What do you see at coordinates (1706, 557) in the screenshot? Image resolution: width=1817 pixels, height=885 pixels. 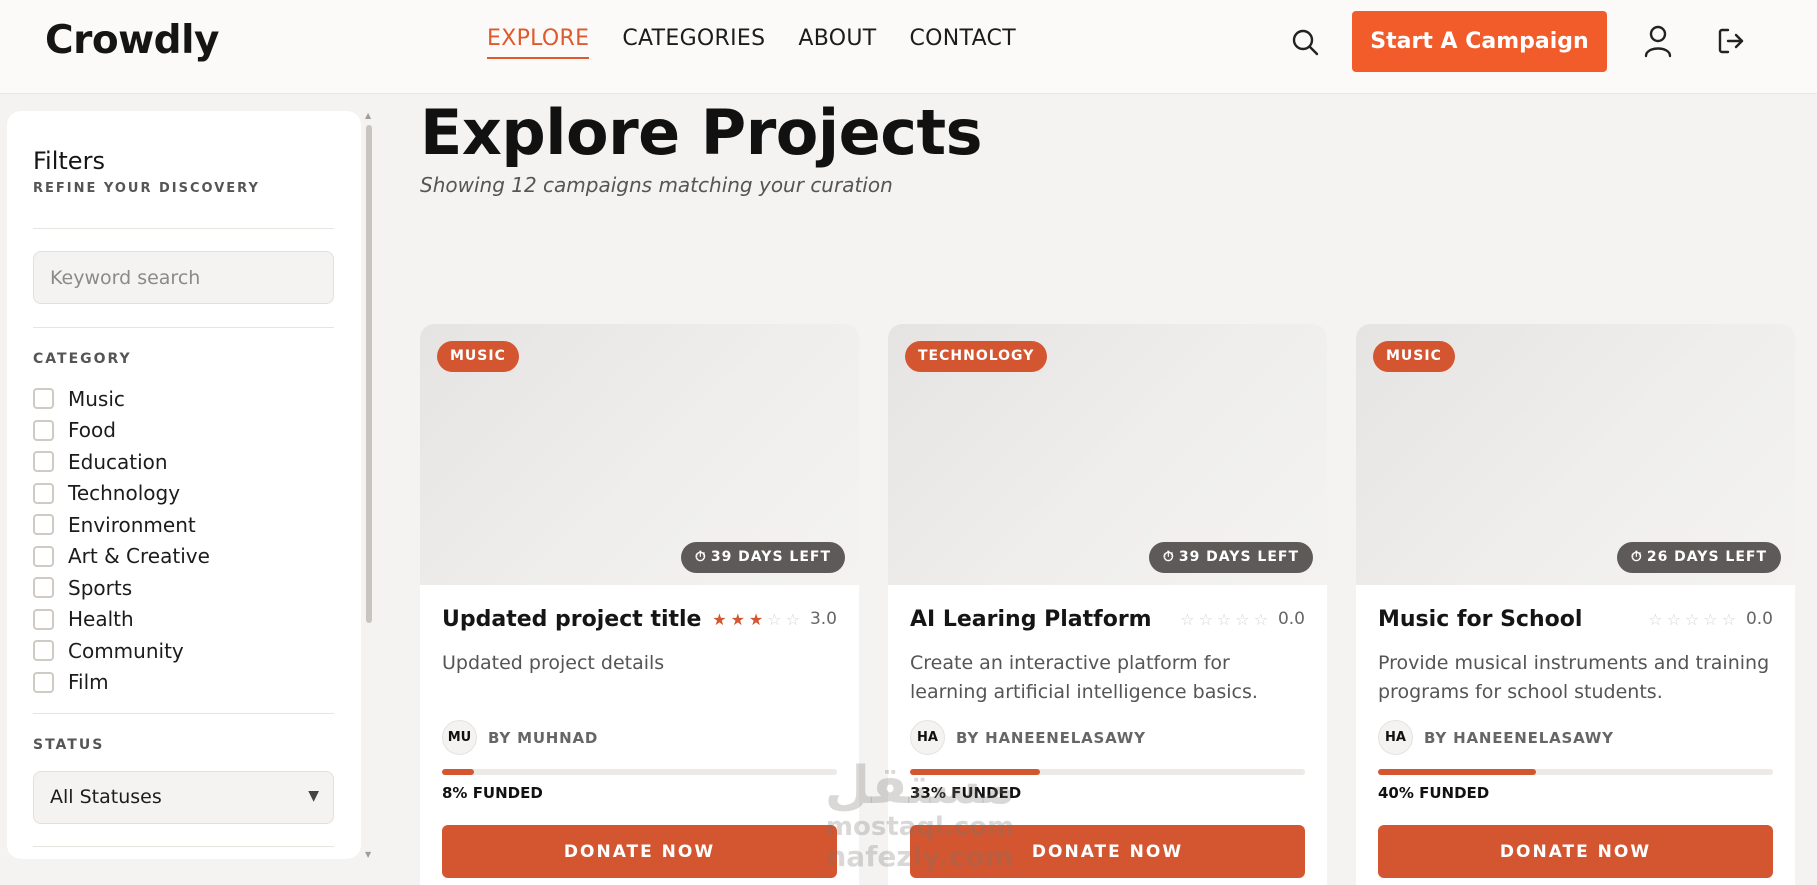 I see `days-left-text: 26 DAYS LEFT` at bounding box center [1706, 557].